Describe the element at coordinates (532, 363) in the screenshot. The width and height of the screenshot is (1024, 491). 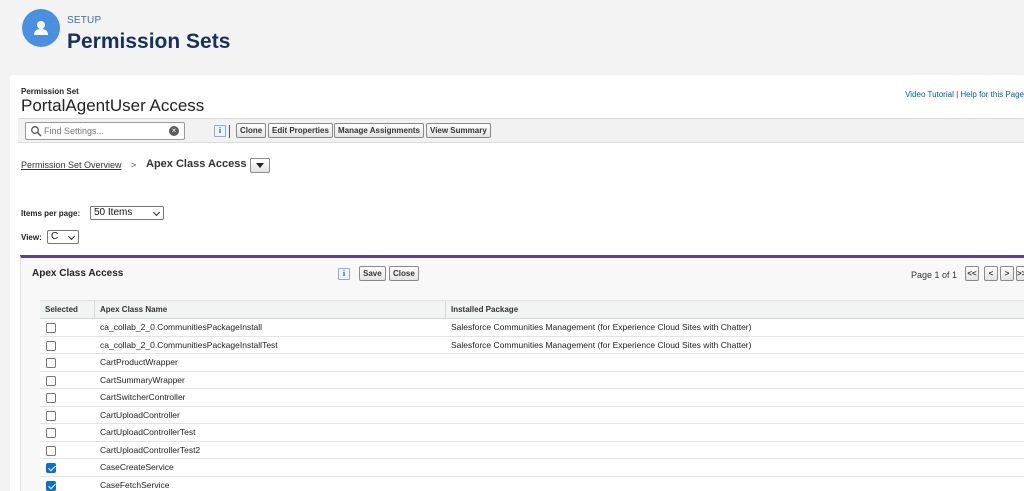
I see `table-row: CartProductWrapper` at that location.